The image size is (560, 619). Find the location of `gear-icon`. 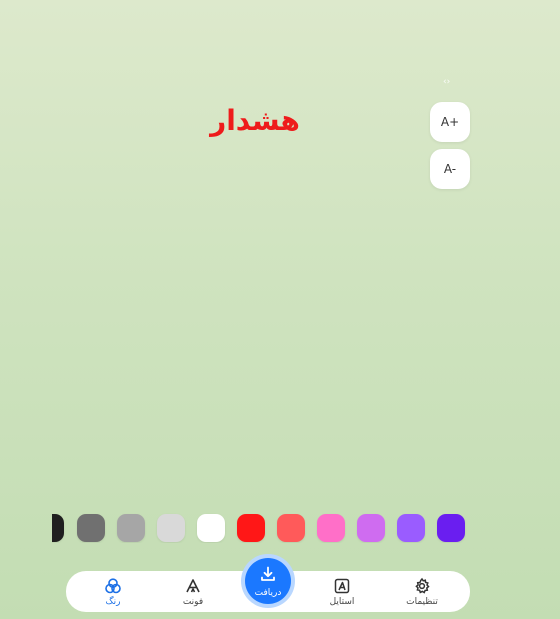

gear-icon is located at coordinates (422, 586).